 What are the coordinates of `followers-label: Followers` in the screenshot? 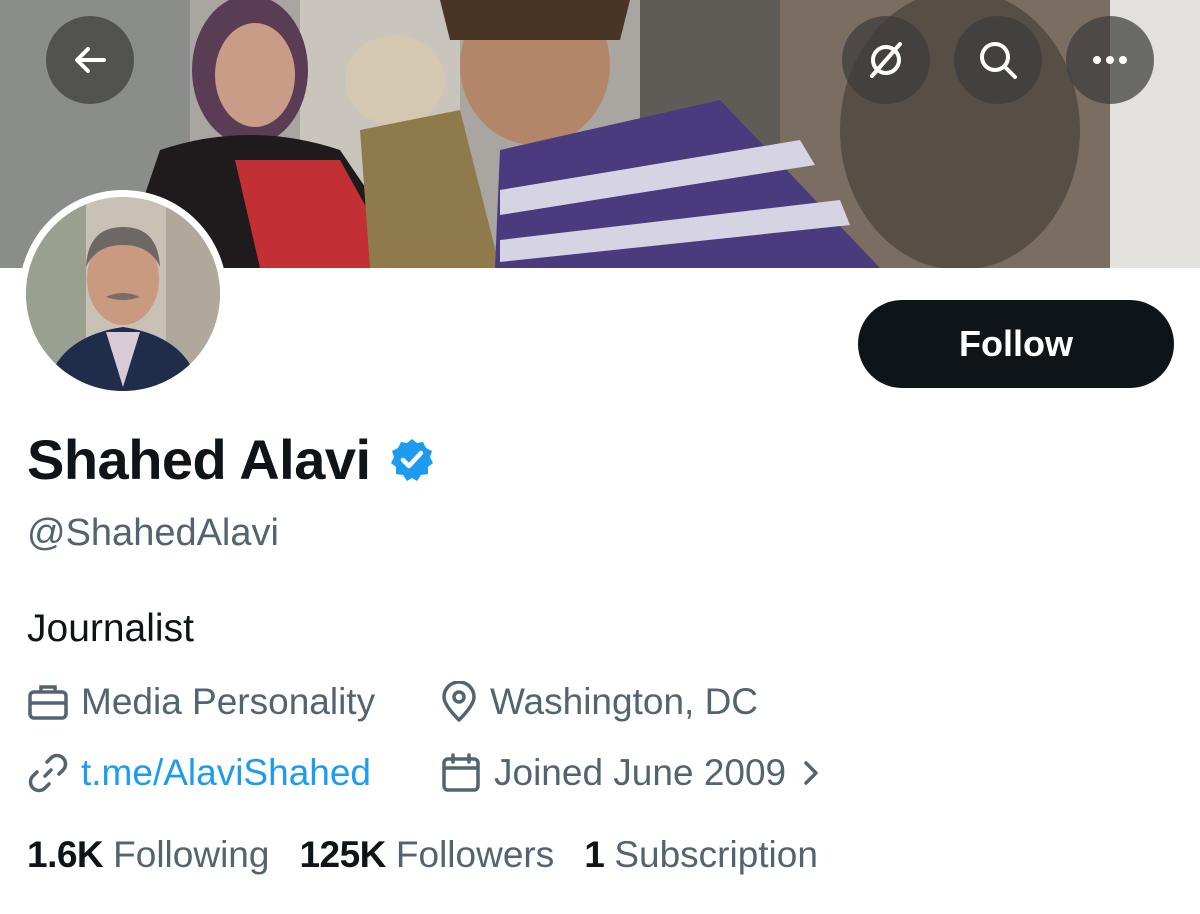 It's located at (475, 854).